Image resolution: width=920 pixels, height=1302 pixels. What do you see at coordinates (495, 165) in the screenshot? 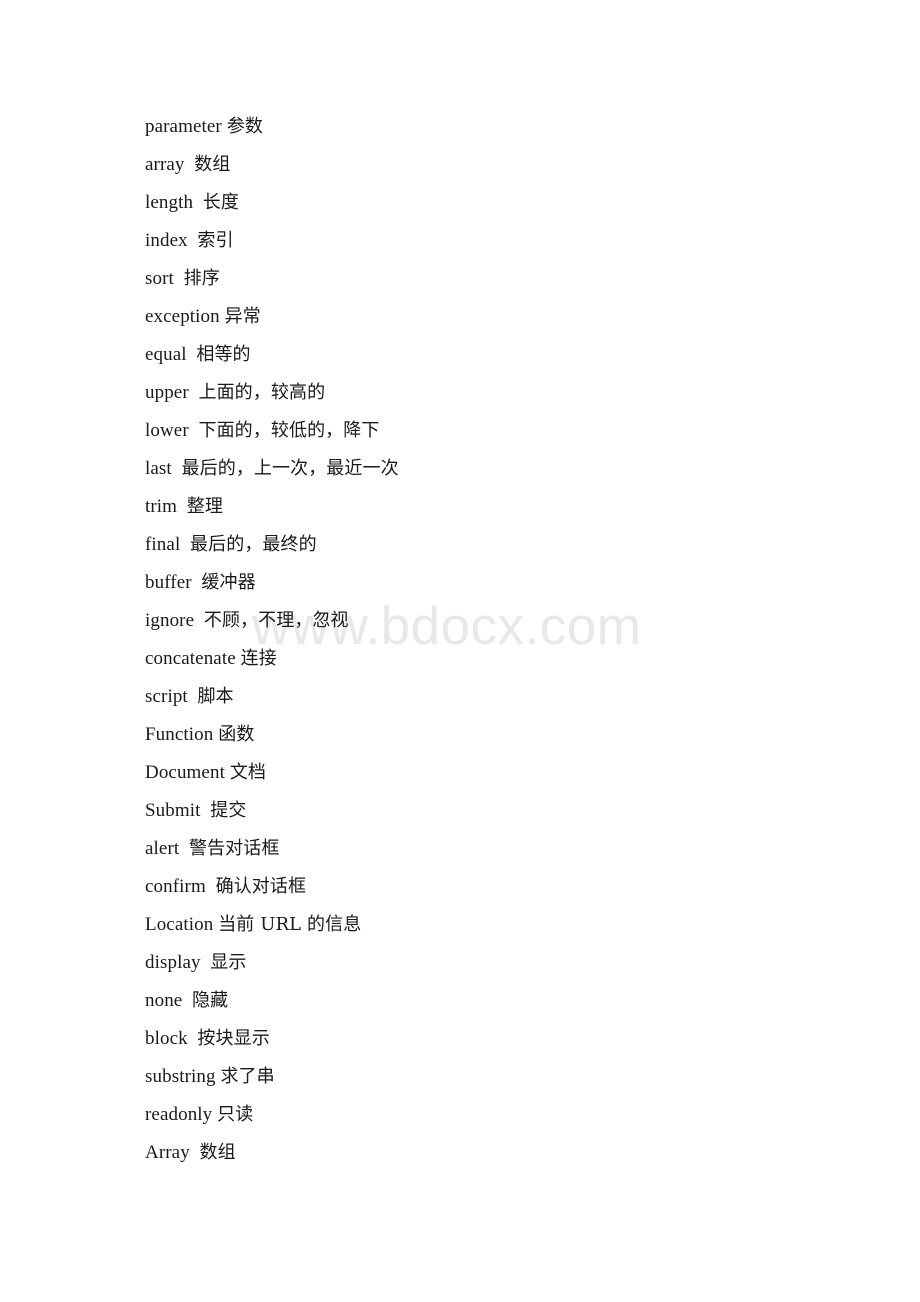
I see `vocabulary-entry: array 数组` at bounding box center [495, 165].